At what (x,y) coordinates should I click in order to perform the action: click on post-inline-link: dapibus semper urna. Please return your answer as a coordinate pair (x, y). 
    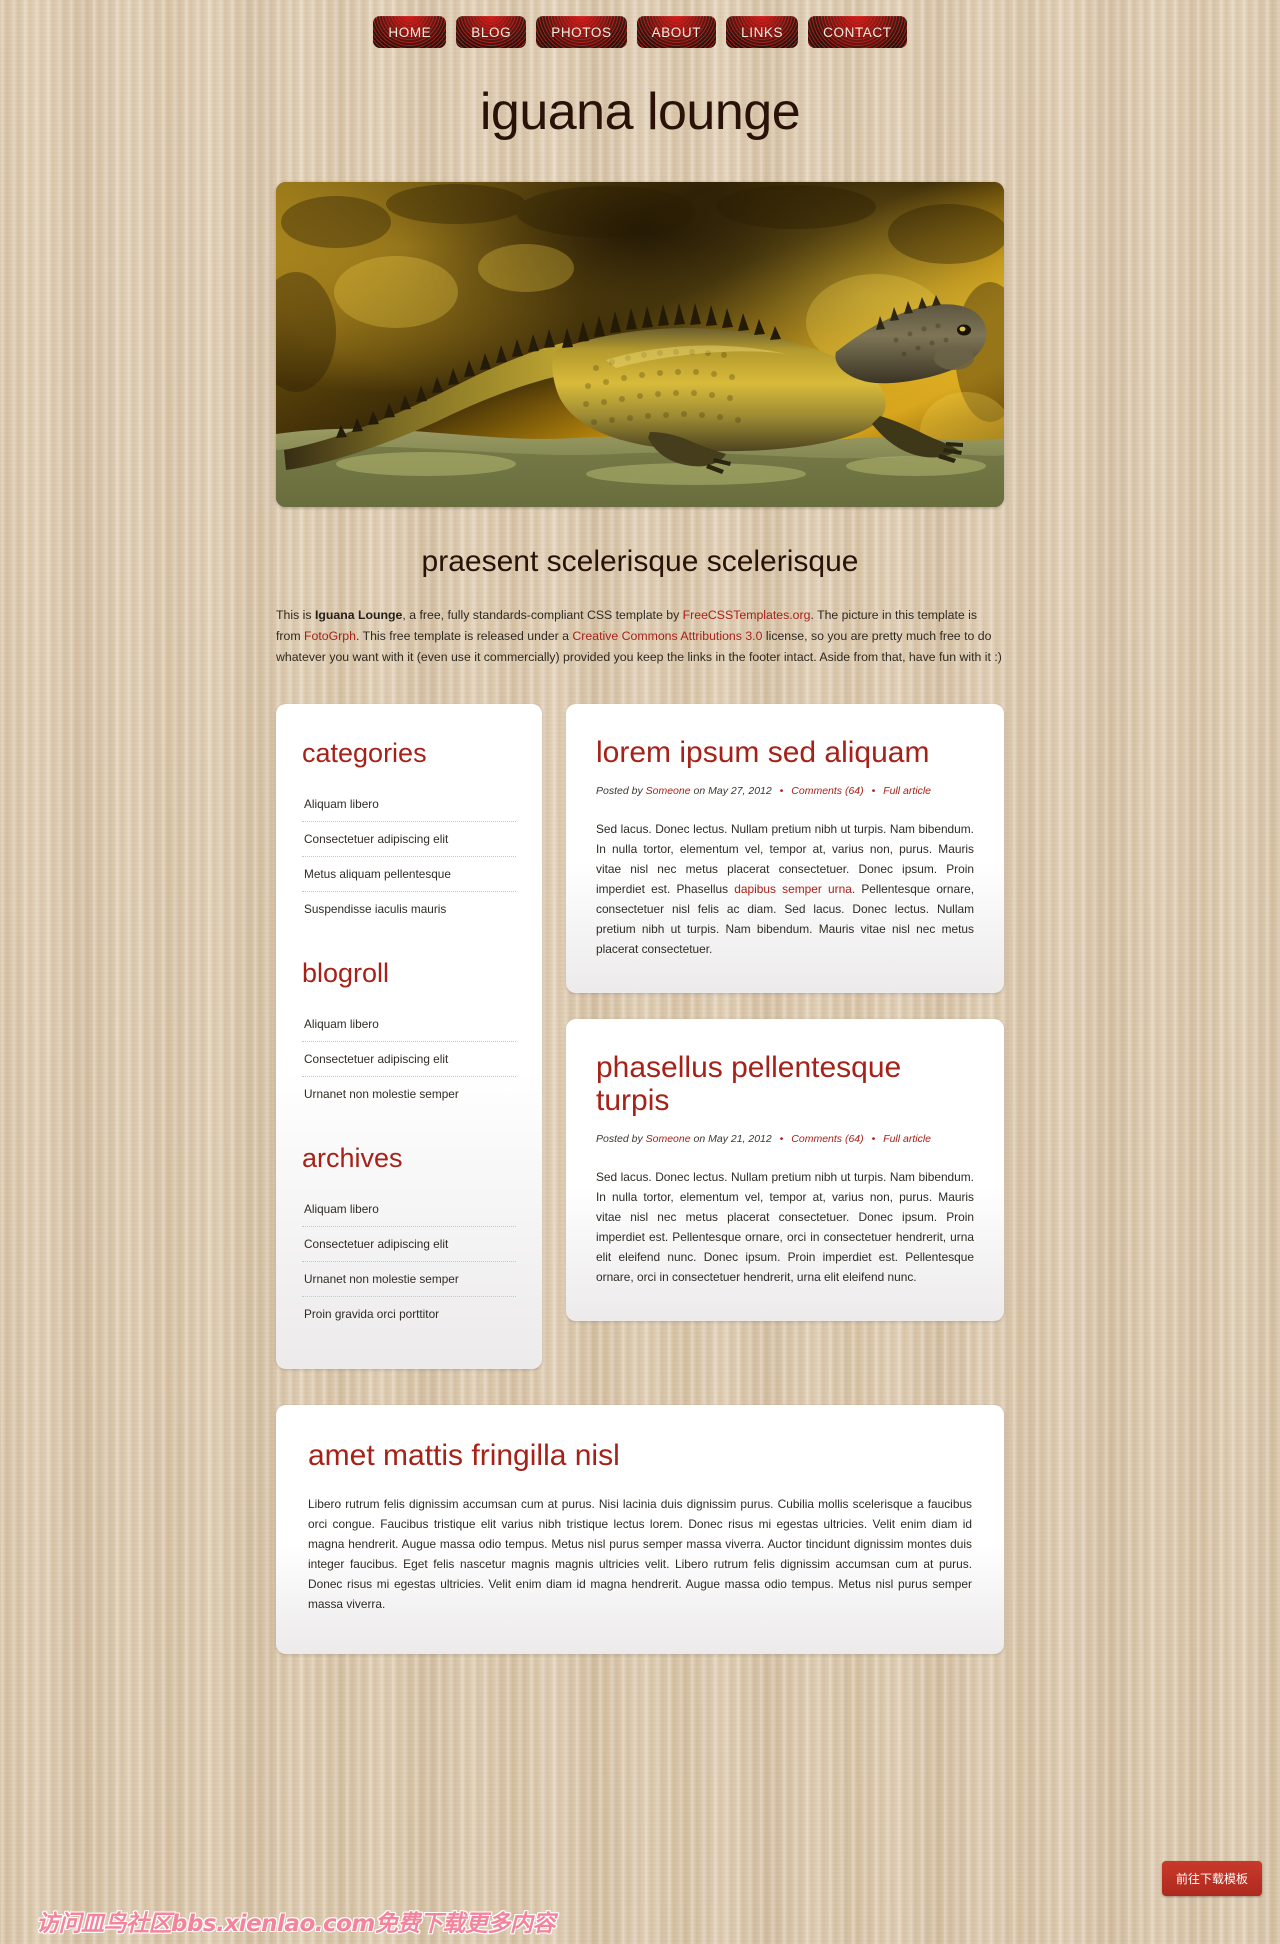
    Looking at the image, I should click on (793, 889).